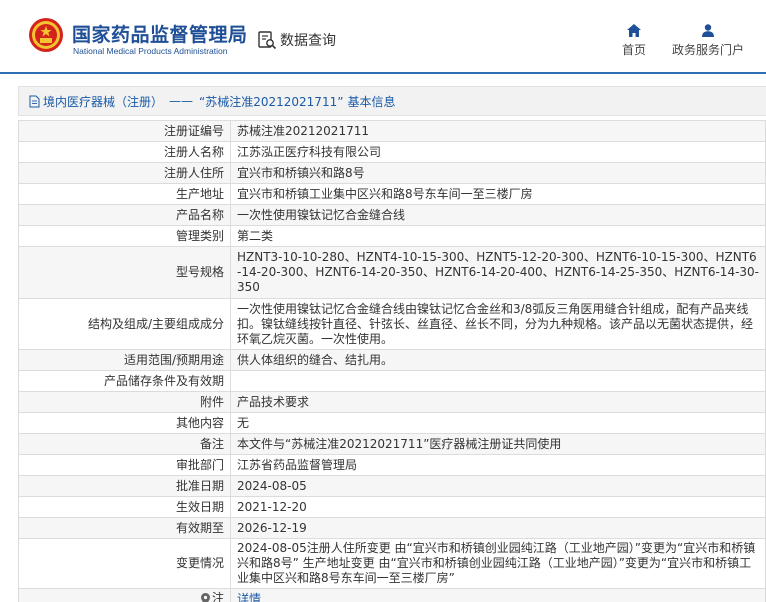  I want to click on field-label: 批准日期, so click(124, 486).